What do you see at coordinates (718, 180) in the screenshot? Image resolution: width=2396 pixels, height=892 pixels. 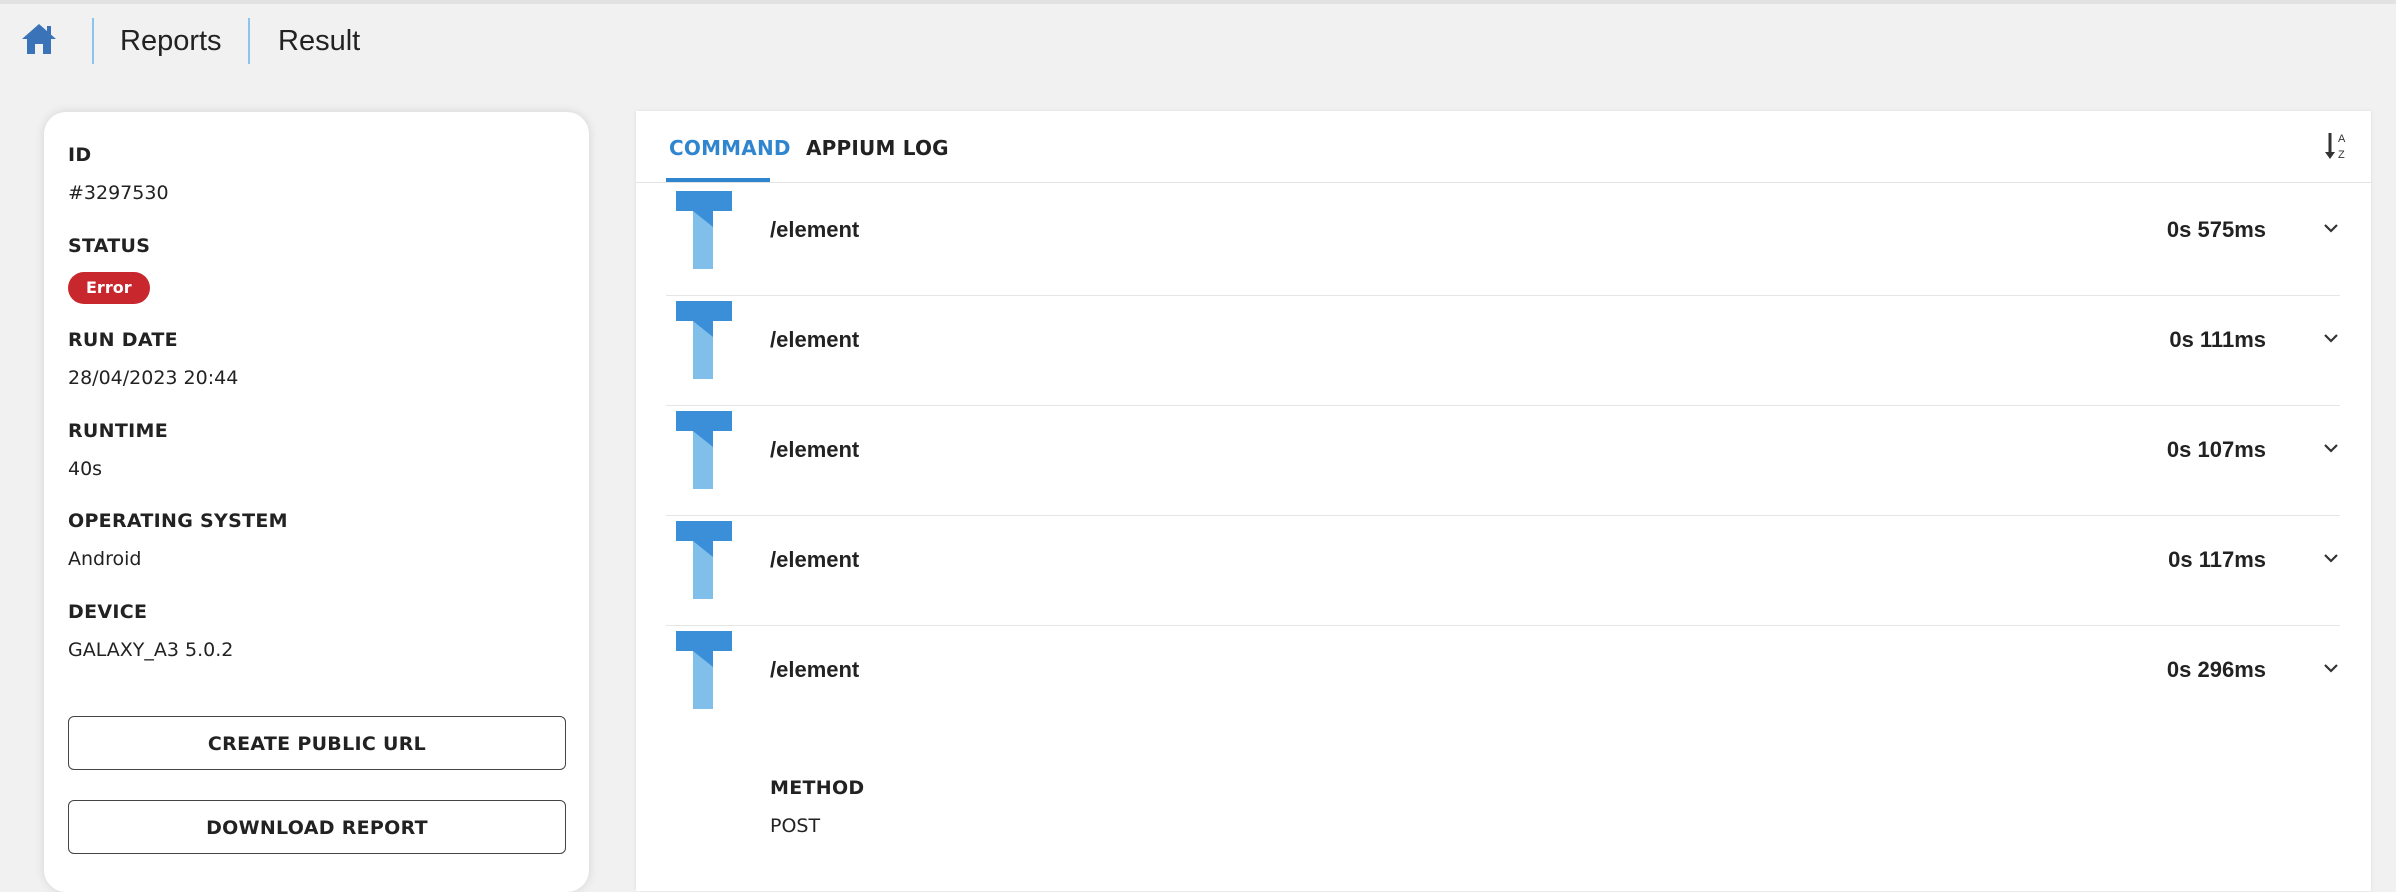 I see `active-tab-indicator` at bounding box center [718, 180].